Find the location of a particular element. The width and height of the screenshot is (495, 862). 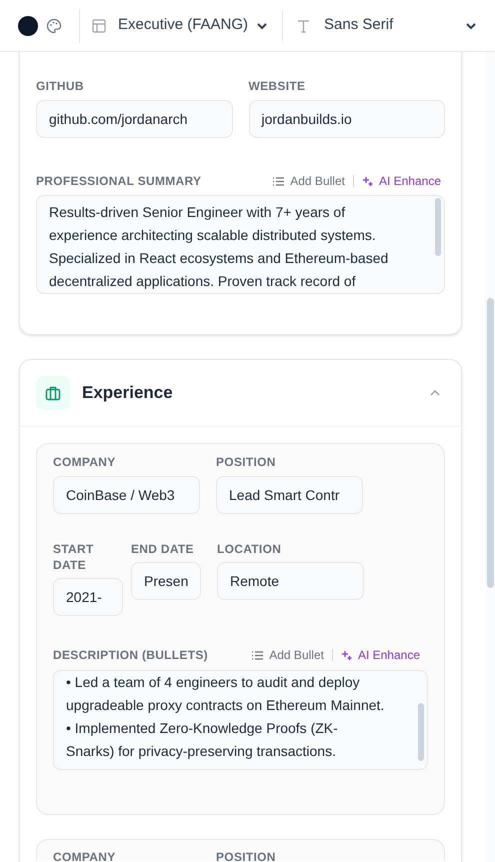

input-field: Presen is located at coordinates (166, 581).